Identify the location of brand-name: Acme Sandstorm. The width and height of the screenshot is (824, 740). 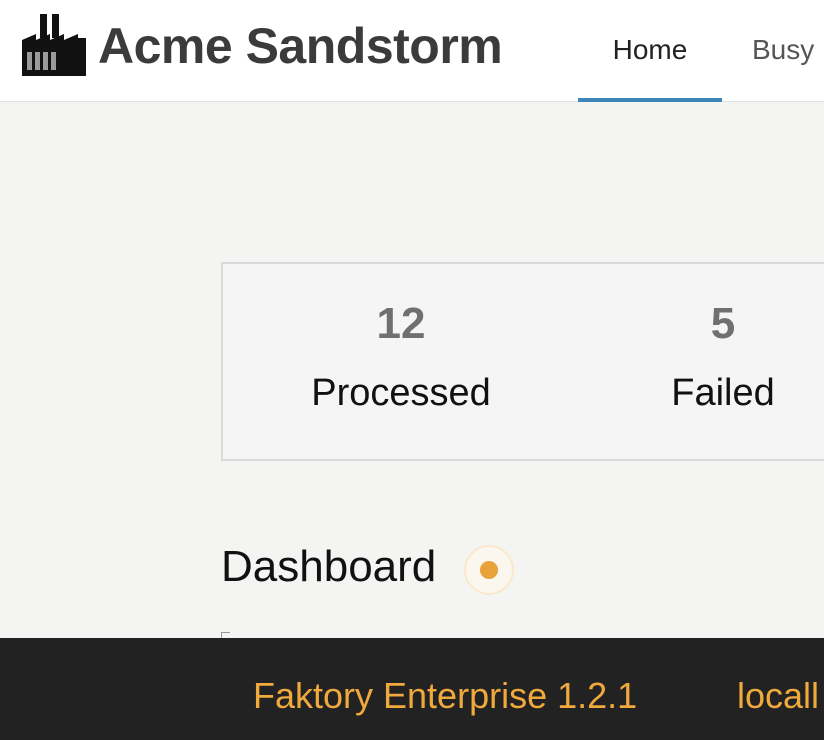
(300, 46).